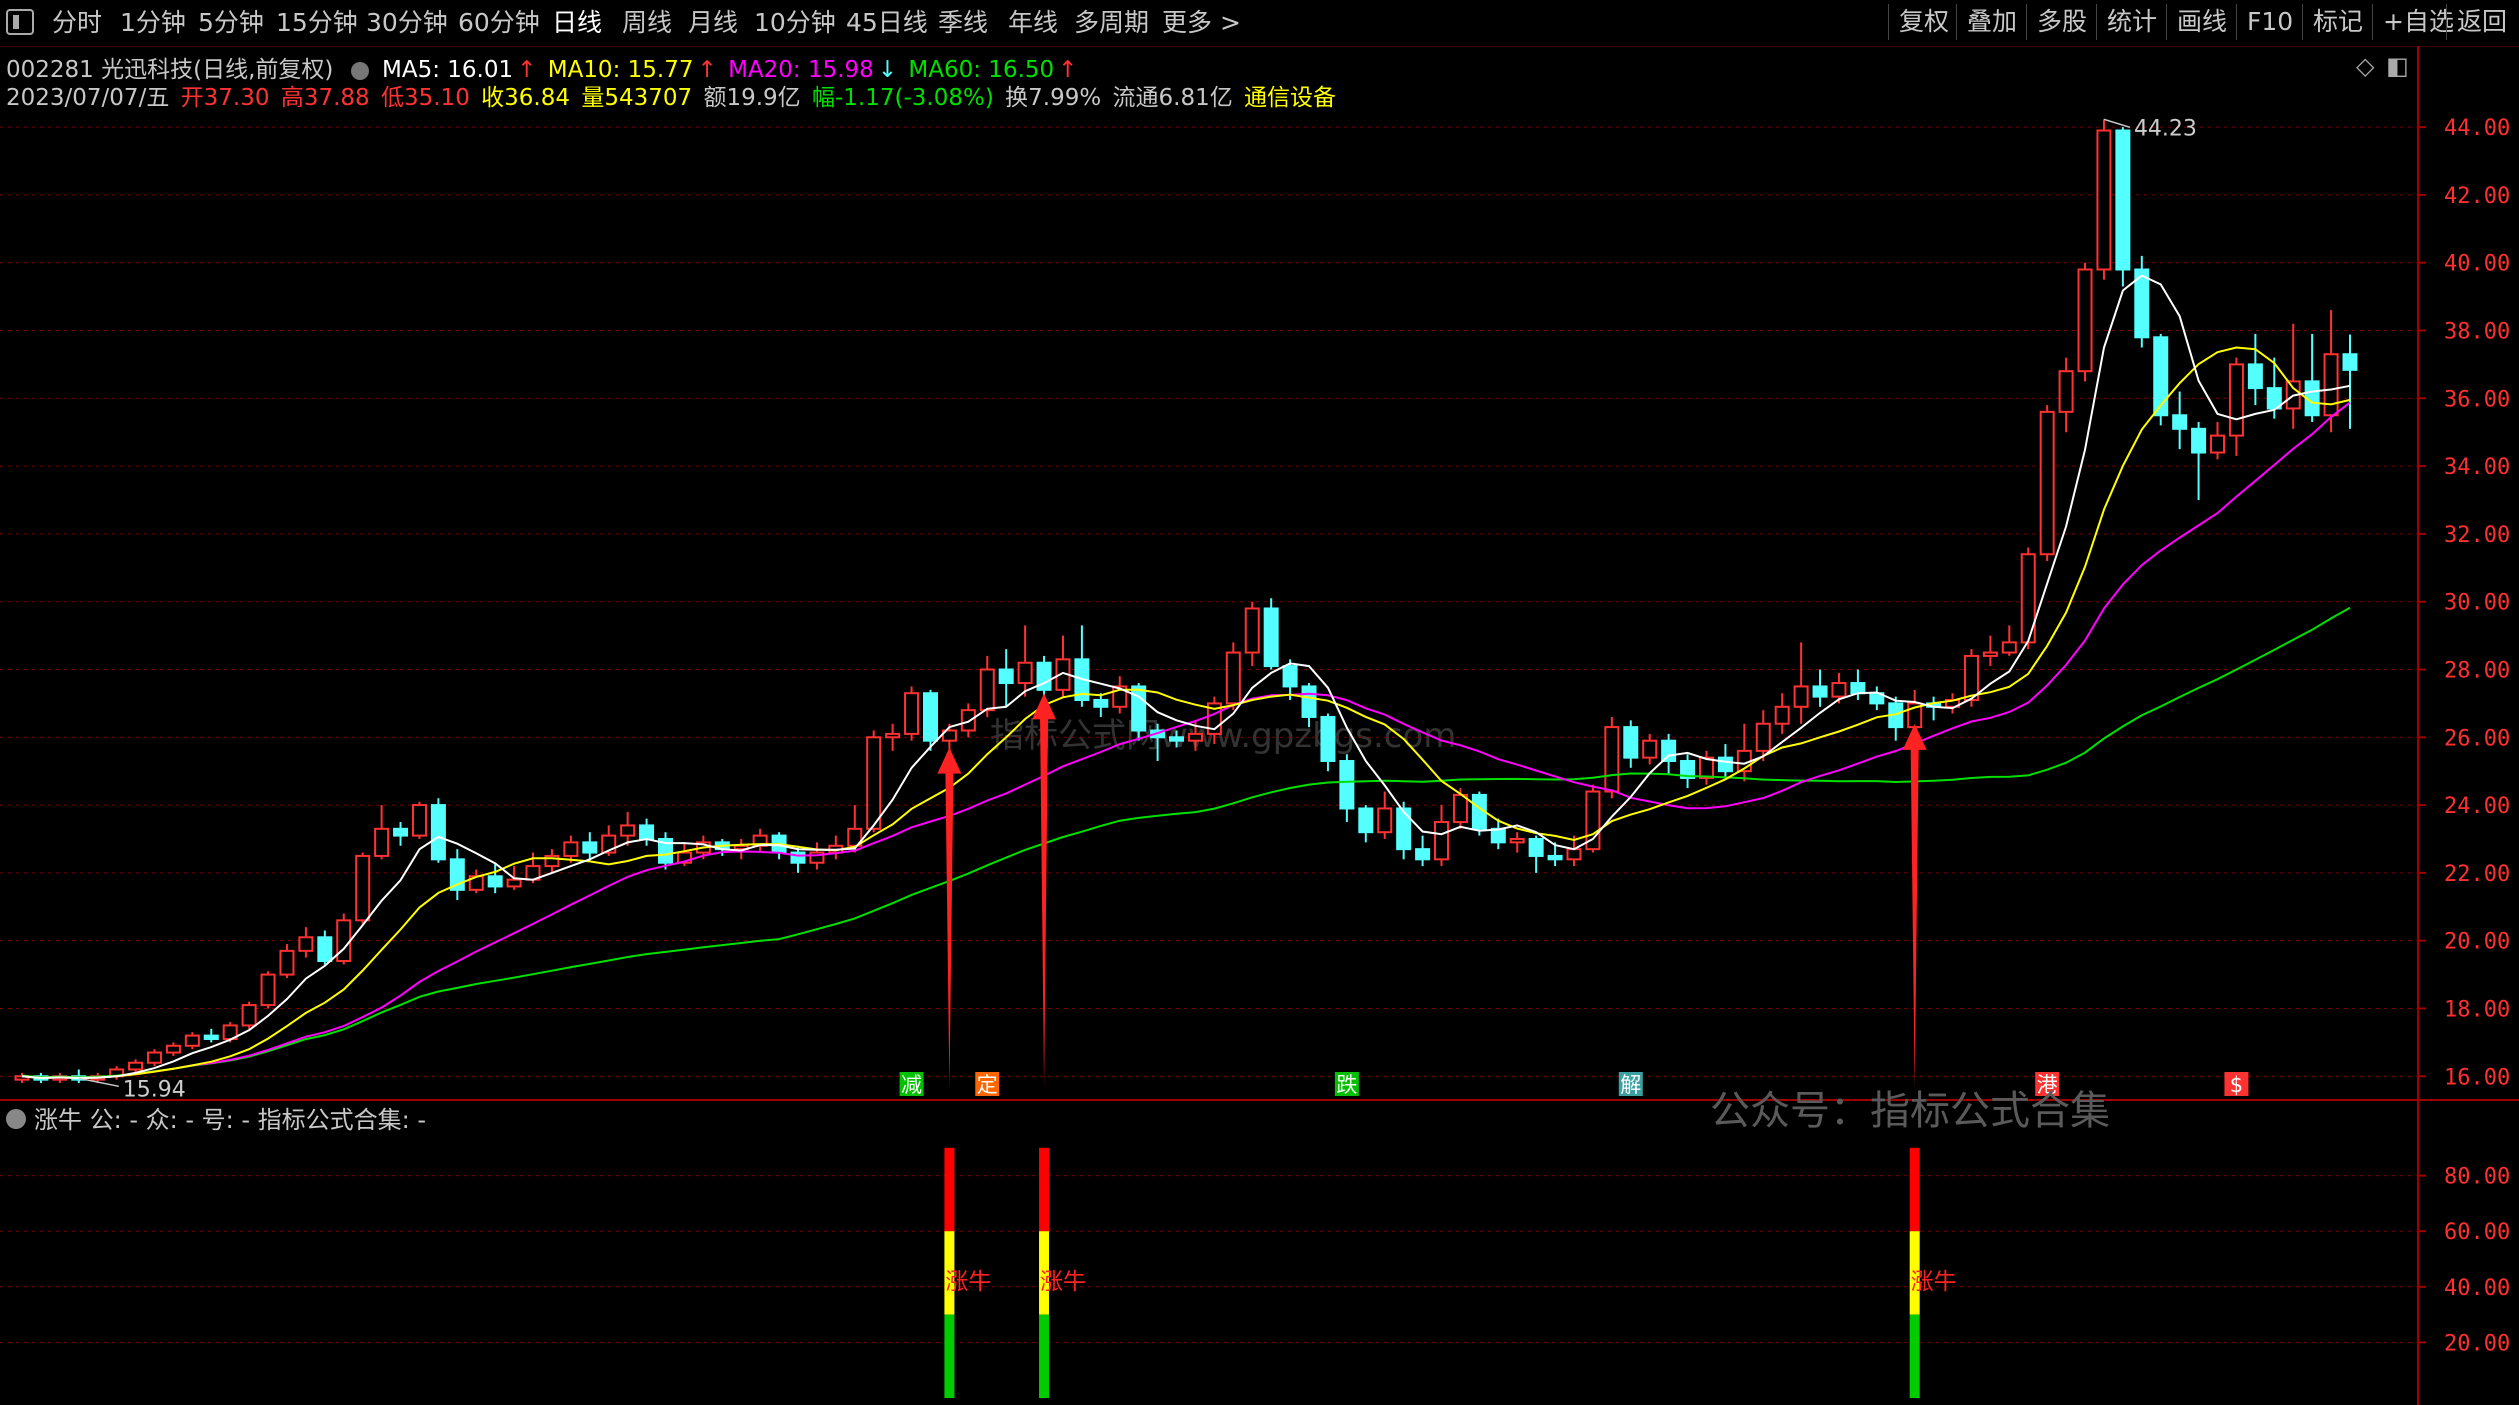 This screenshot has height=1405, width=2519. What do you see at coordinates (987, 1085) in the screenshot?
I see `event-marker: 定` at bounding box center [987, 1085].